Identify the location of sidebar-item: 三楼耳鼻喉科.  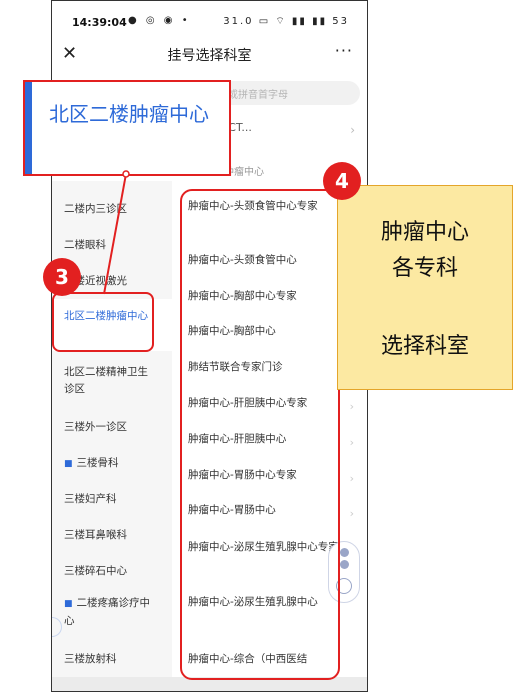
(112, 535).